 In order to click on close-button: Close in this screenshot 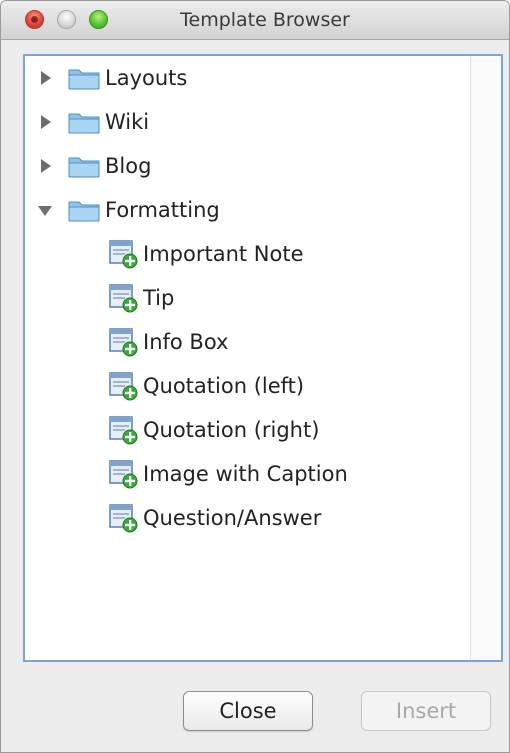, I will do `click(248, 711)`.